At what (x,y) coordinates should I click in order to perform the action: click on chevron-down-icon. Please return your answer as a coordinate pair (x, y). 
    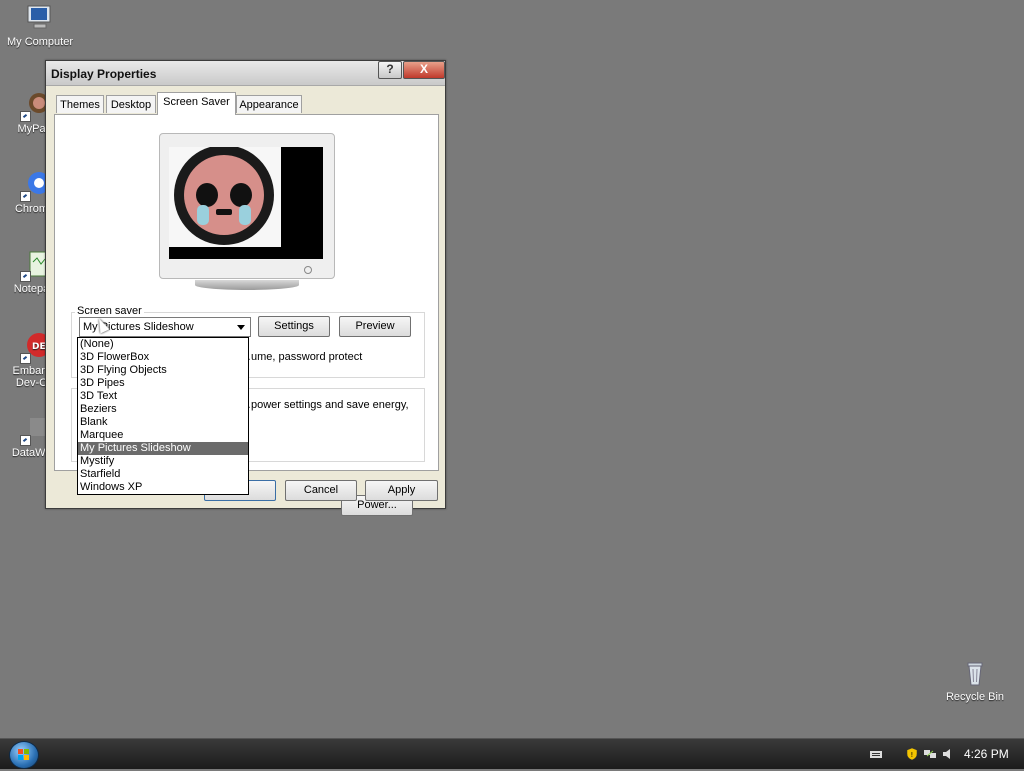
    Looking at the image, I should click on (241, 327).